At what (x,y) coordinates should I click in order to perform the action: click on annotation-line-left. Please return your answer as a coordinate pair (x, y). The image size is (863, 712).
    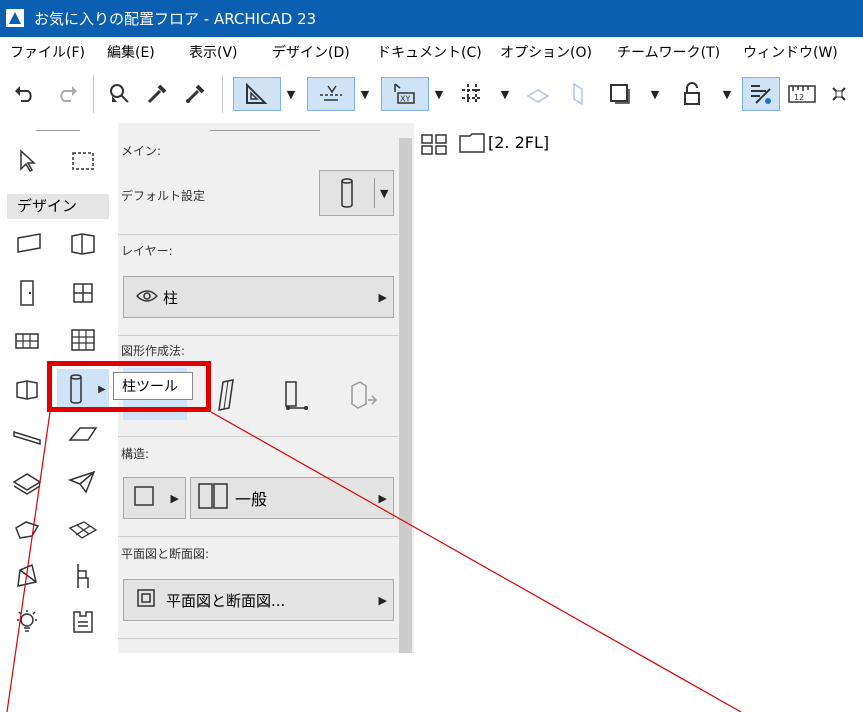
    Looking at the image, I should click on (28, 561).